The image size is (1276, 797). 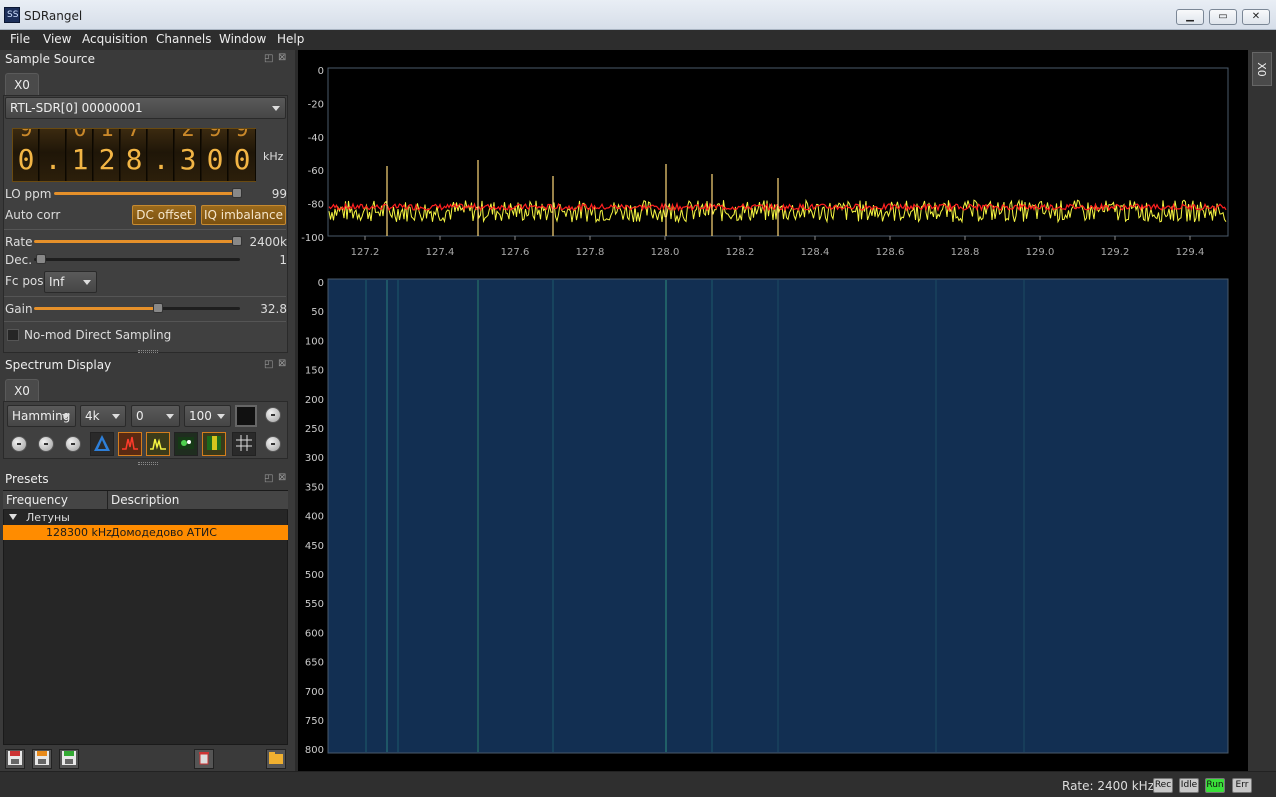 What do you see at coordinates (273, 444) in the screenshot?
I see `grid-intensity-dial-icon` at bounding box center [273, 444].